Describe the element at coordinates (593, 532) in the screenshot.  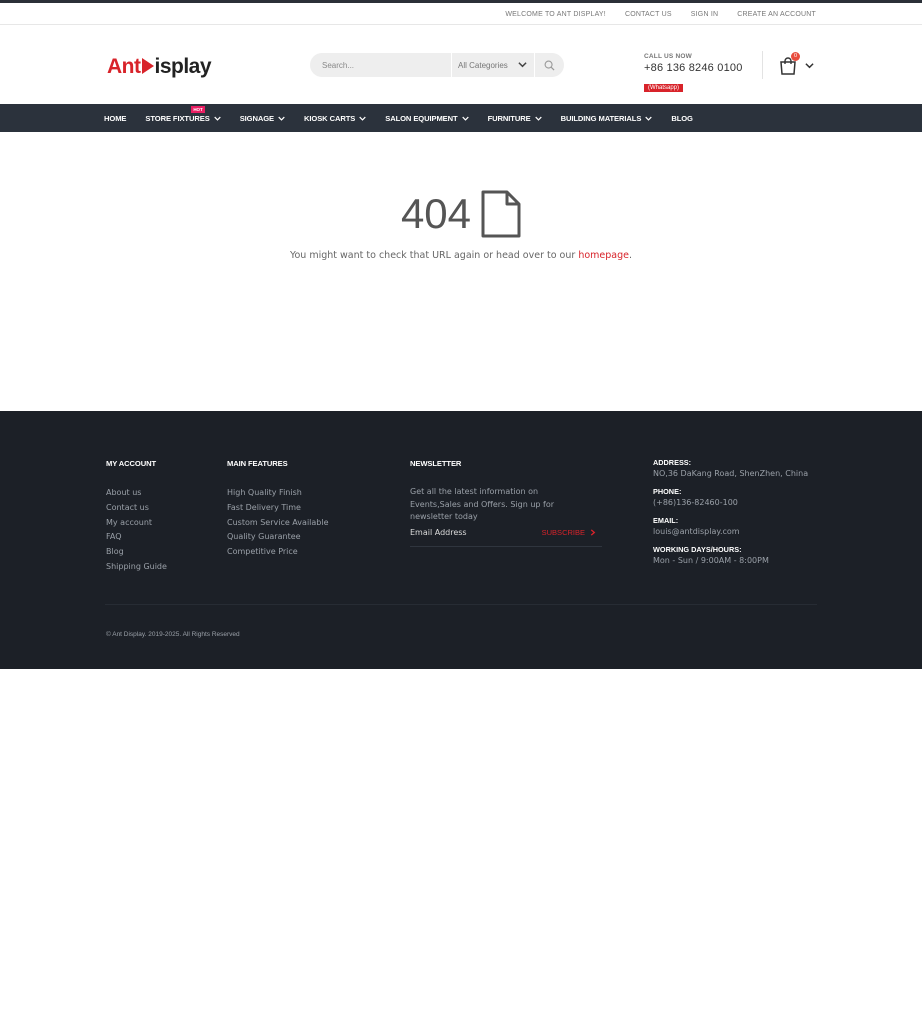
I see `chevron-right-icon` at that location.